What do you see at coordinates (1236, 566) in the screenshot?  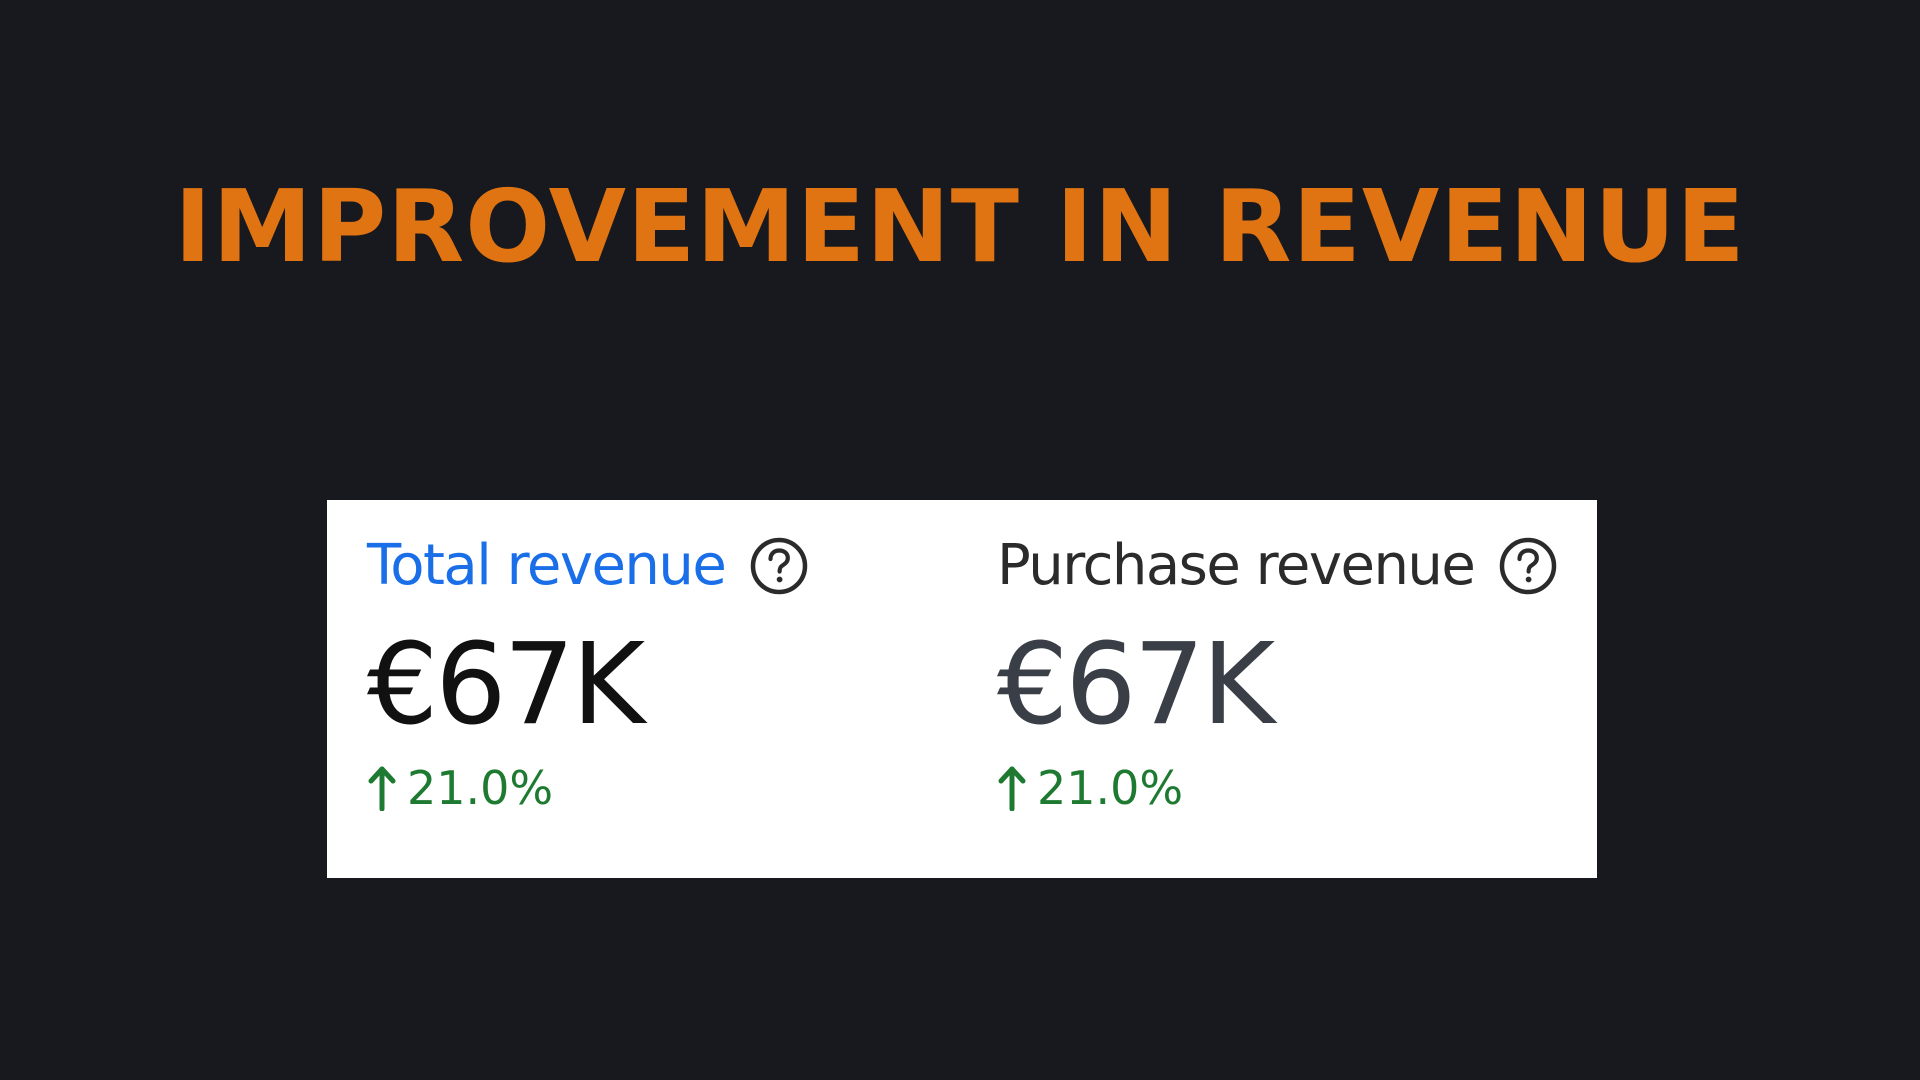 I see `metric-label: Purchase revenue` at bounding box center [1236, 566].